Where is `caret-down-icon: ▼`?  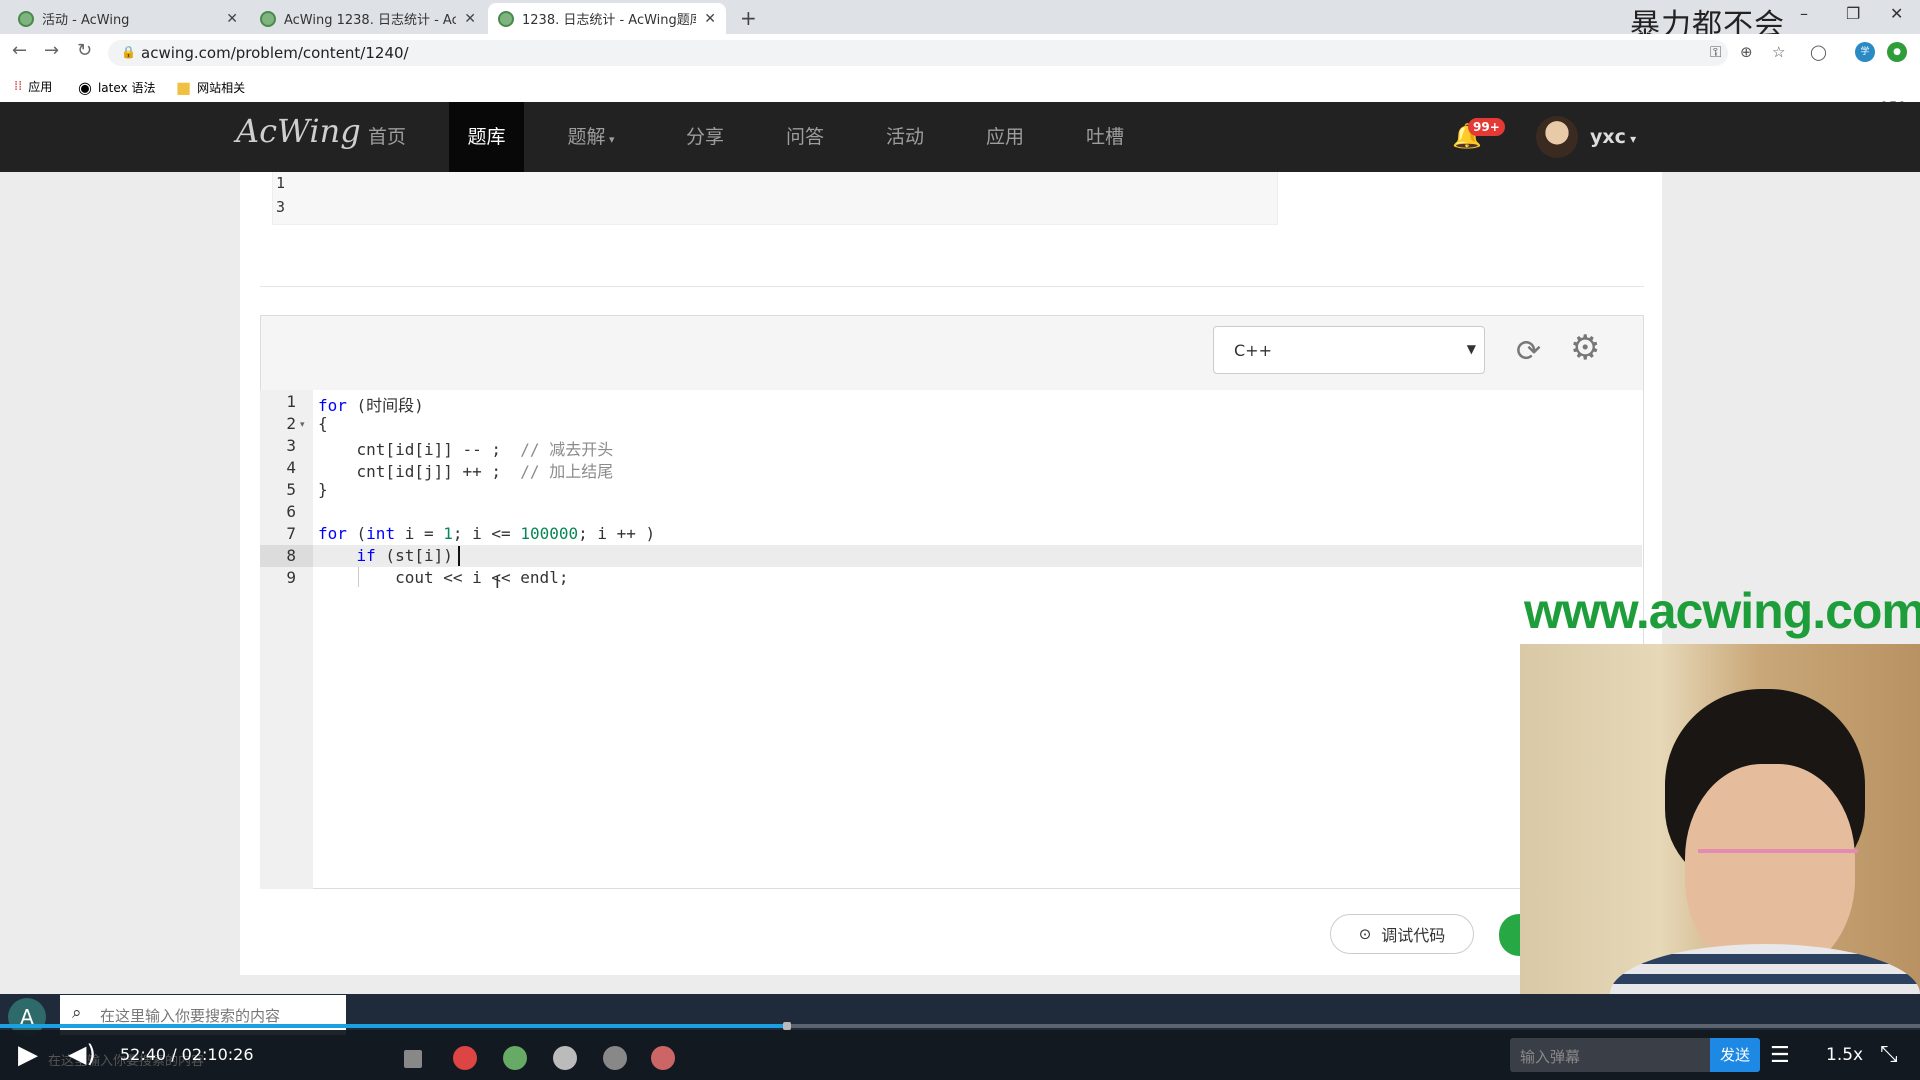
caret-down-icon: ▼ is located at coordinates (1471, 349).